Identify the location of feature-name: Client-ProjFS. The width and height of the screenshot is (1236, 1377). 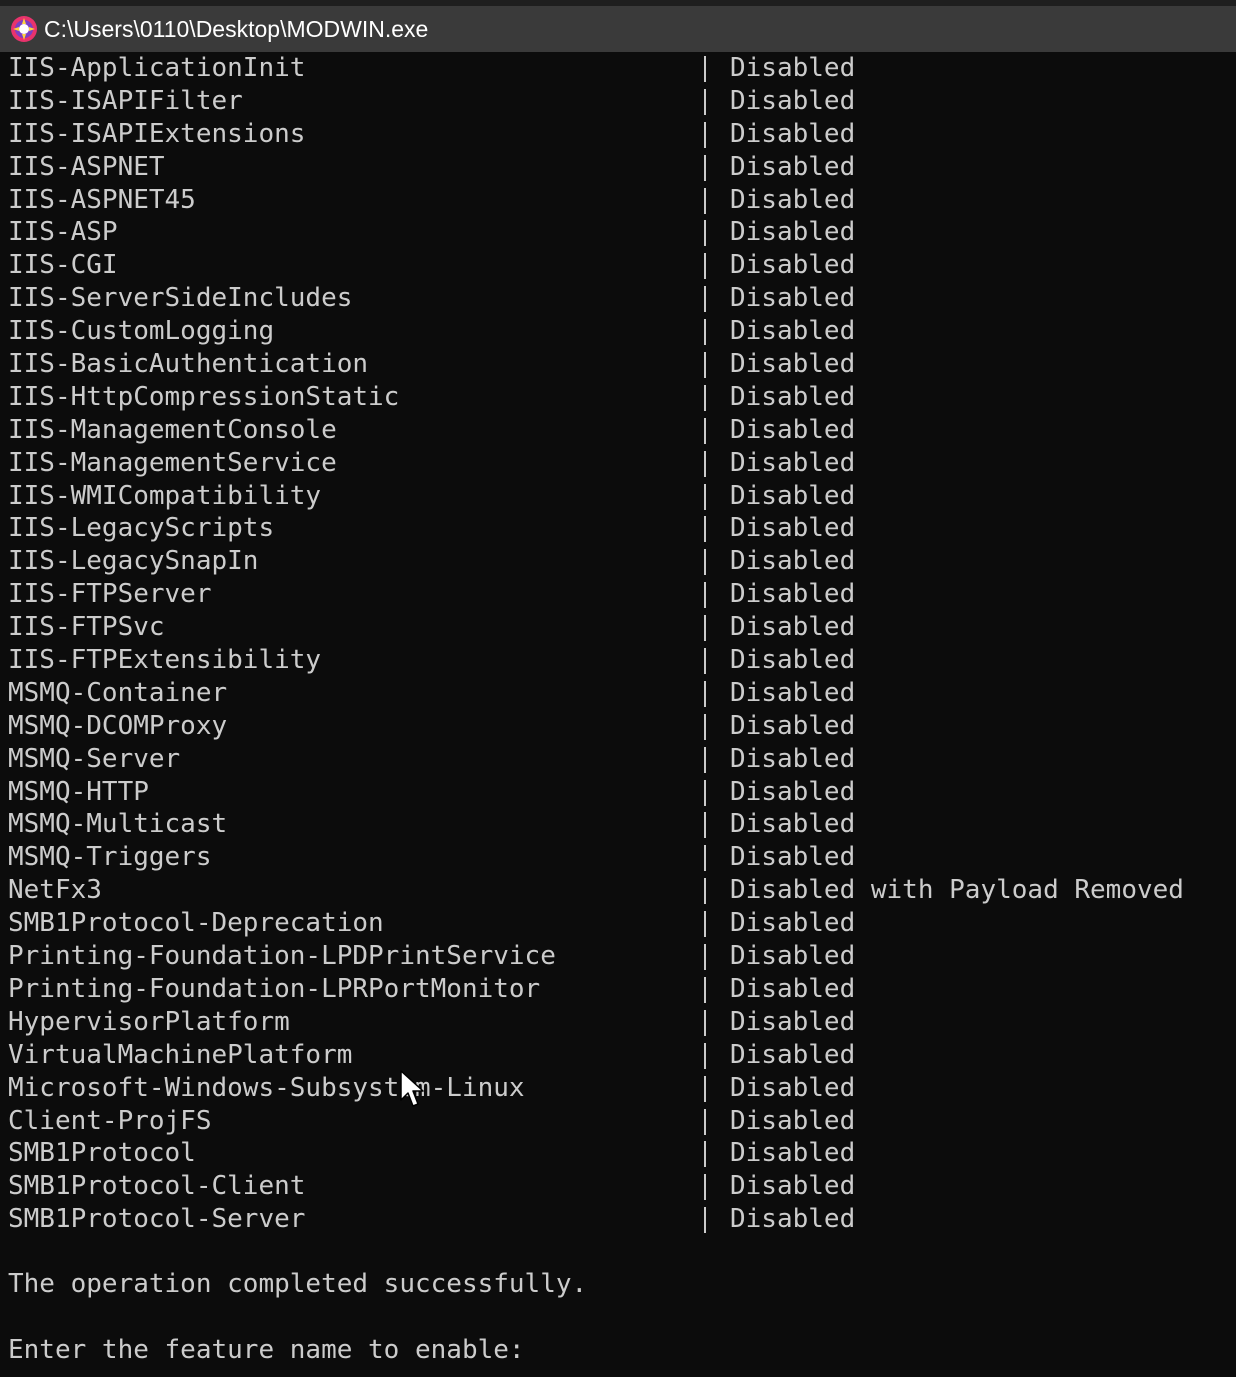
(110, 1120).